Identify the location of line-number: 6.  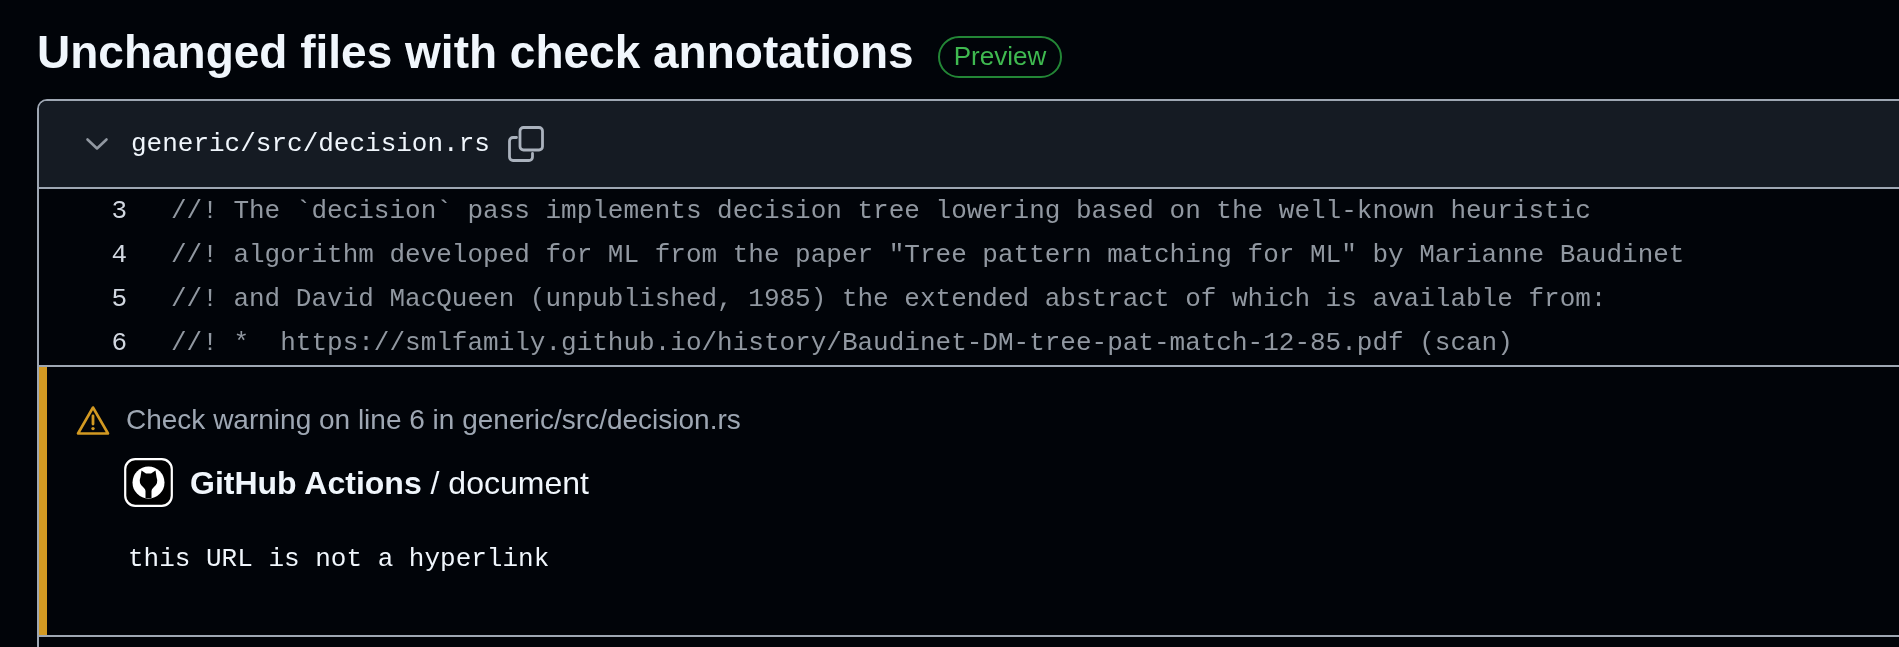
(118, 343).